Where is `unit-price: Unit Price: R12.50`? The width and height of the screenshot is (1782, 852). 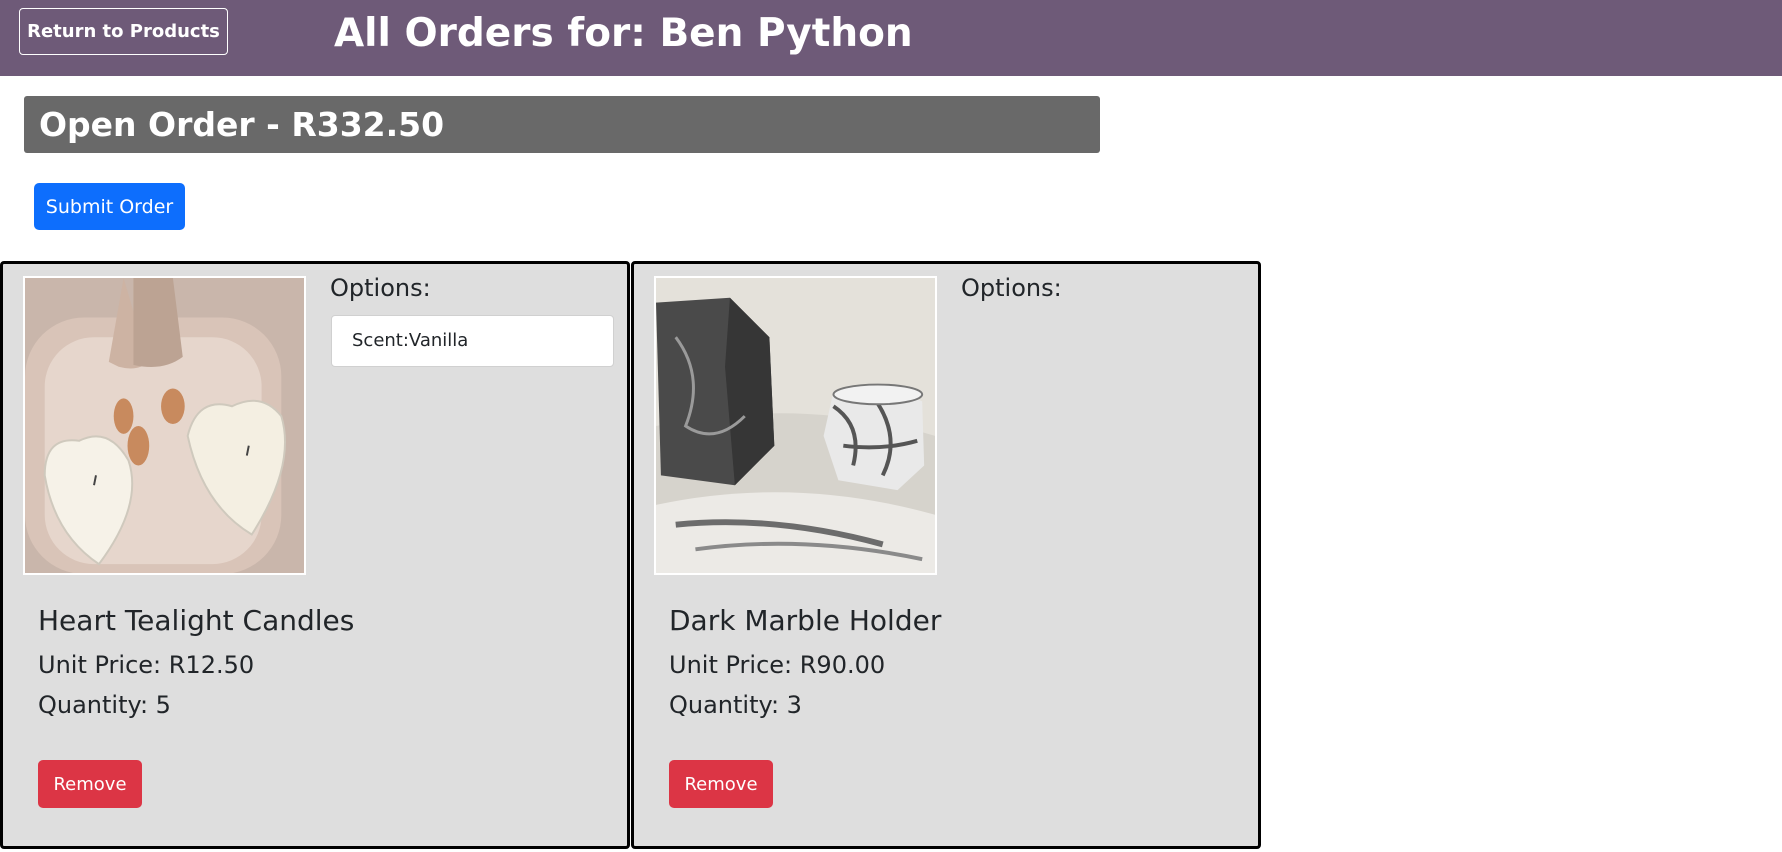
unit-price: Unit Price: R12.50 is located at coordinates (146, 665).